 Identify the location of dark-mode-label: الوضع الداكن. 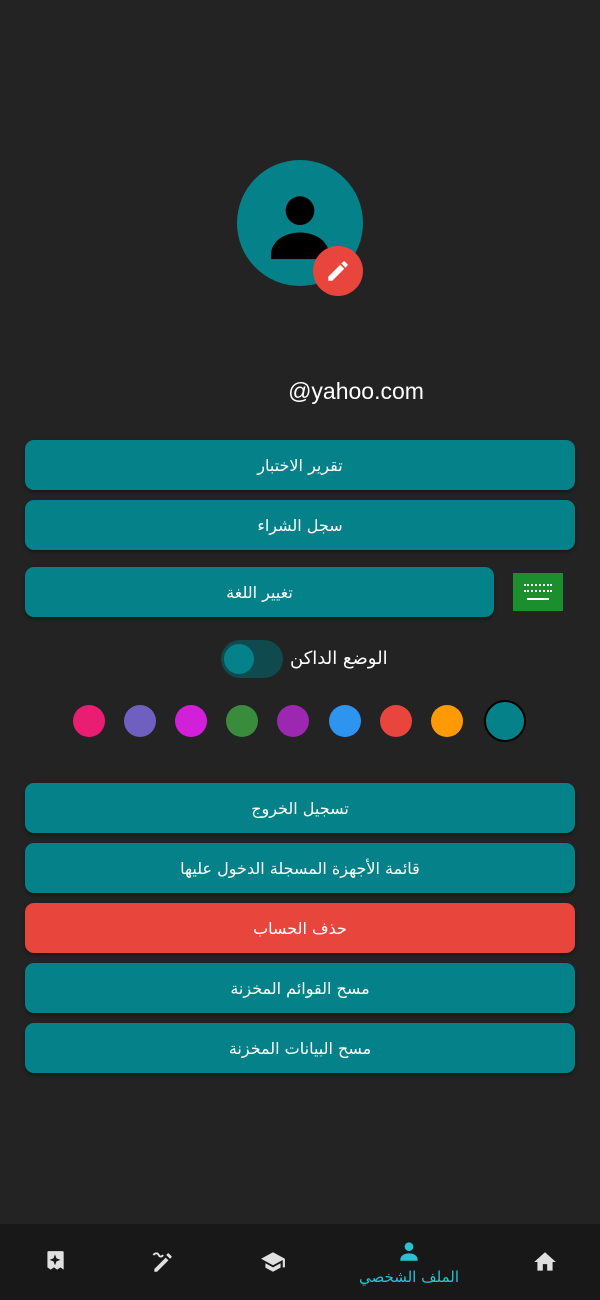
(339, 658).